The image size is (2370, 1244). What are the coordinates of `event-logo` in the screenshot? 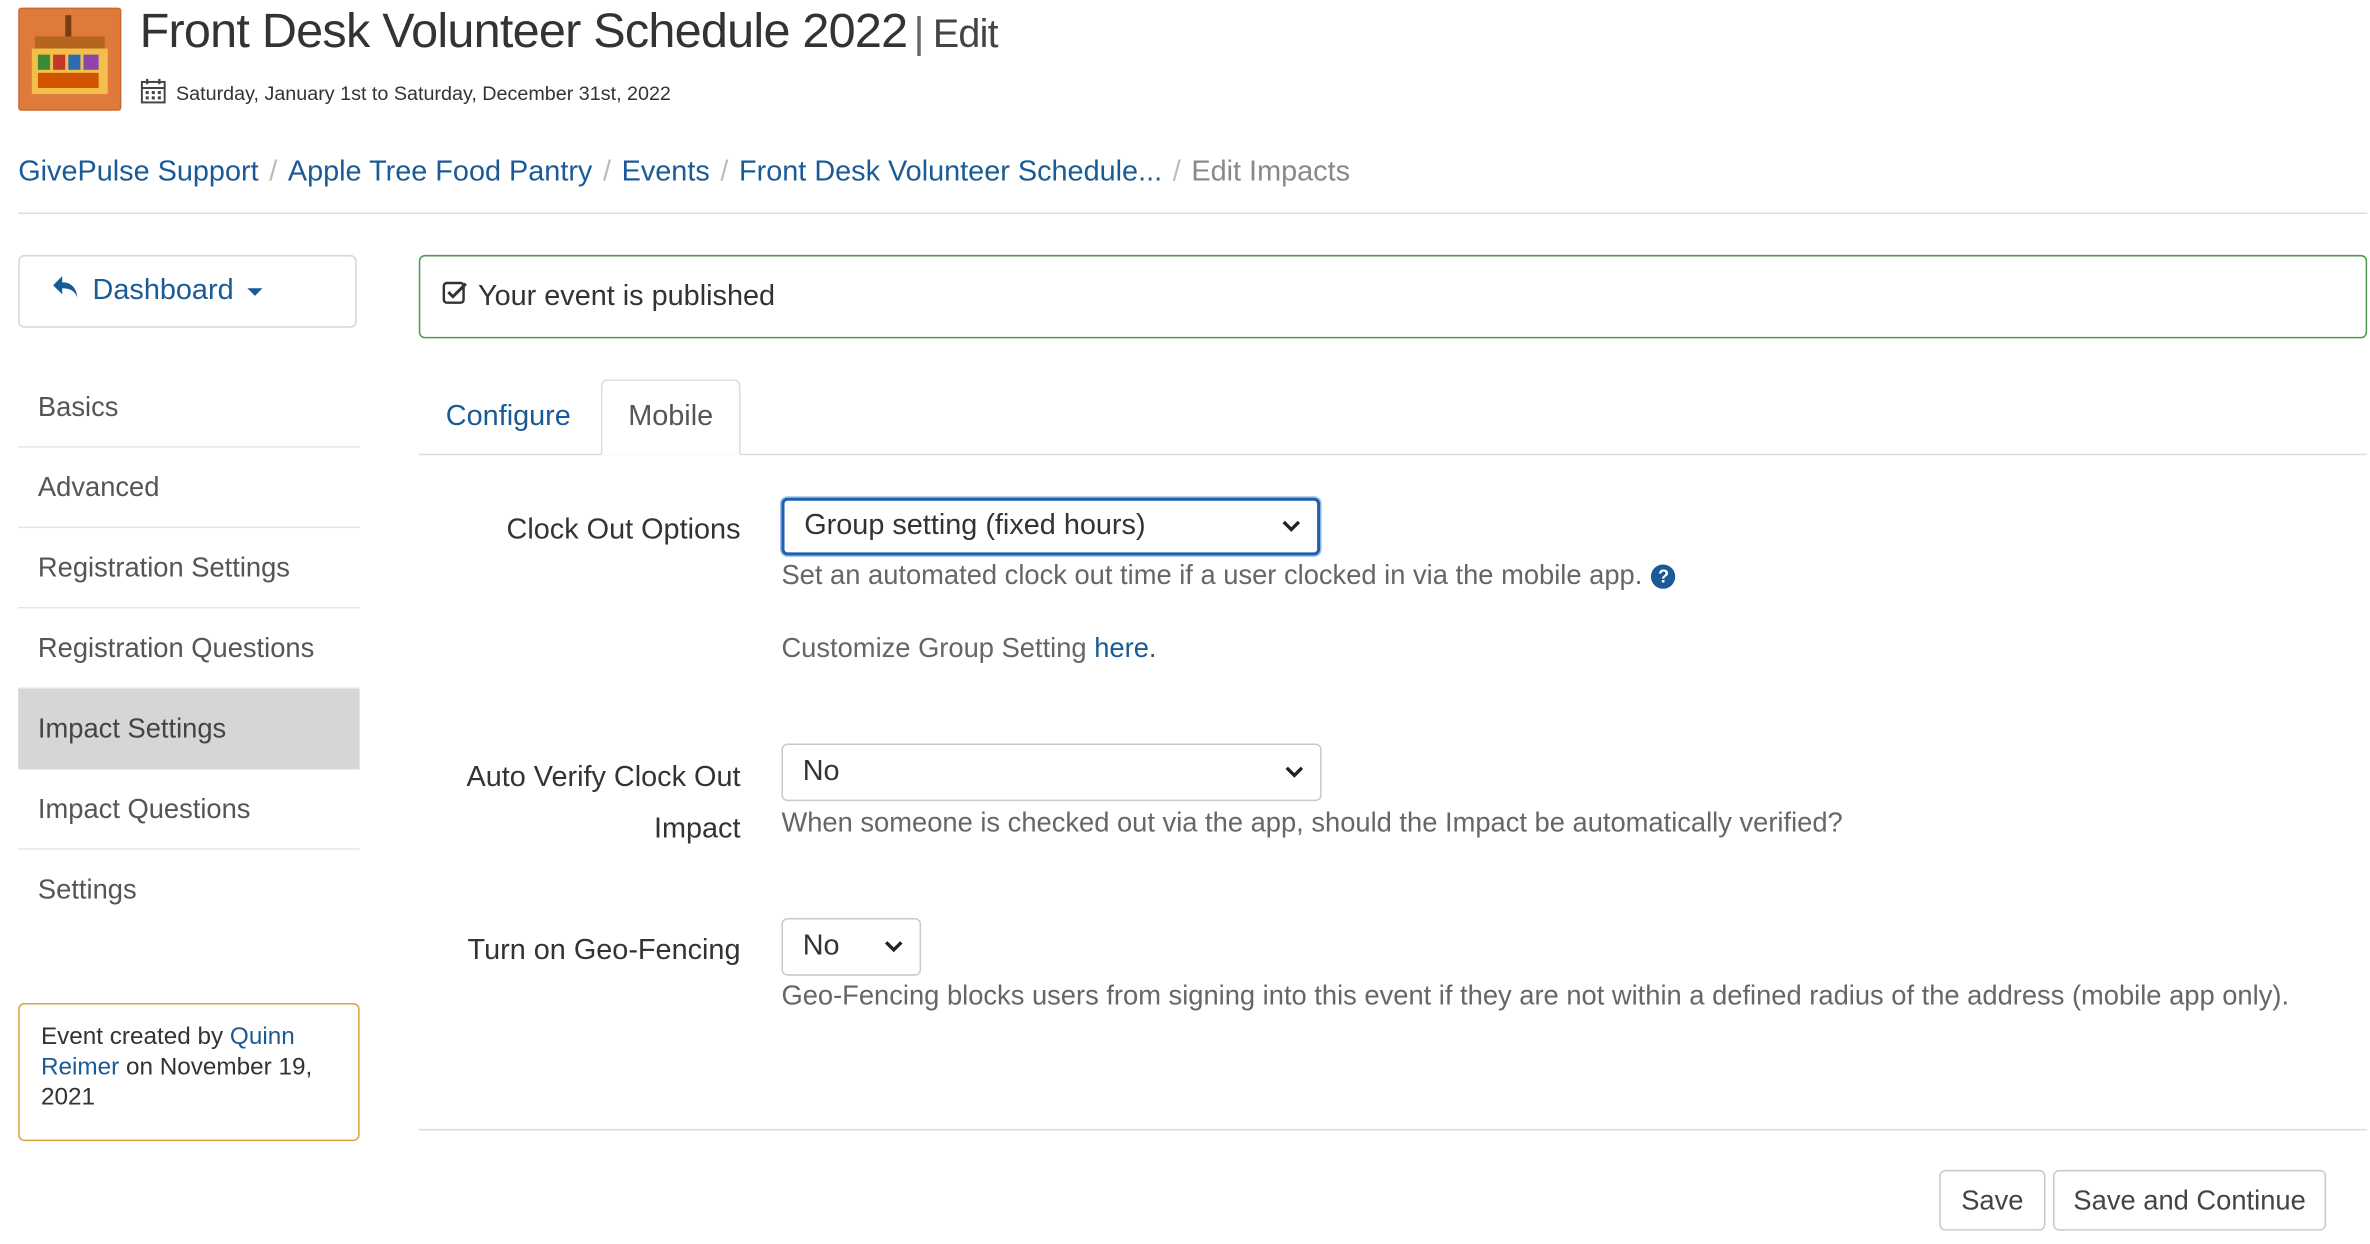 It's located at (70, 59).